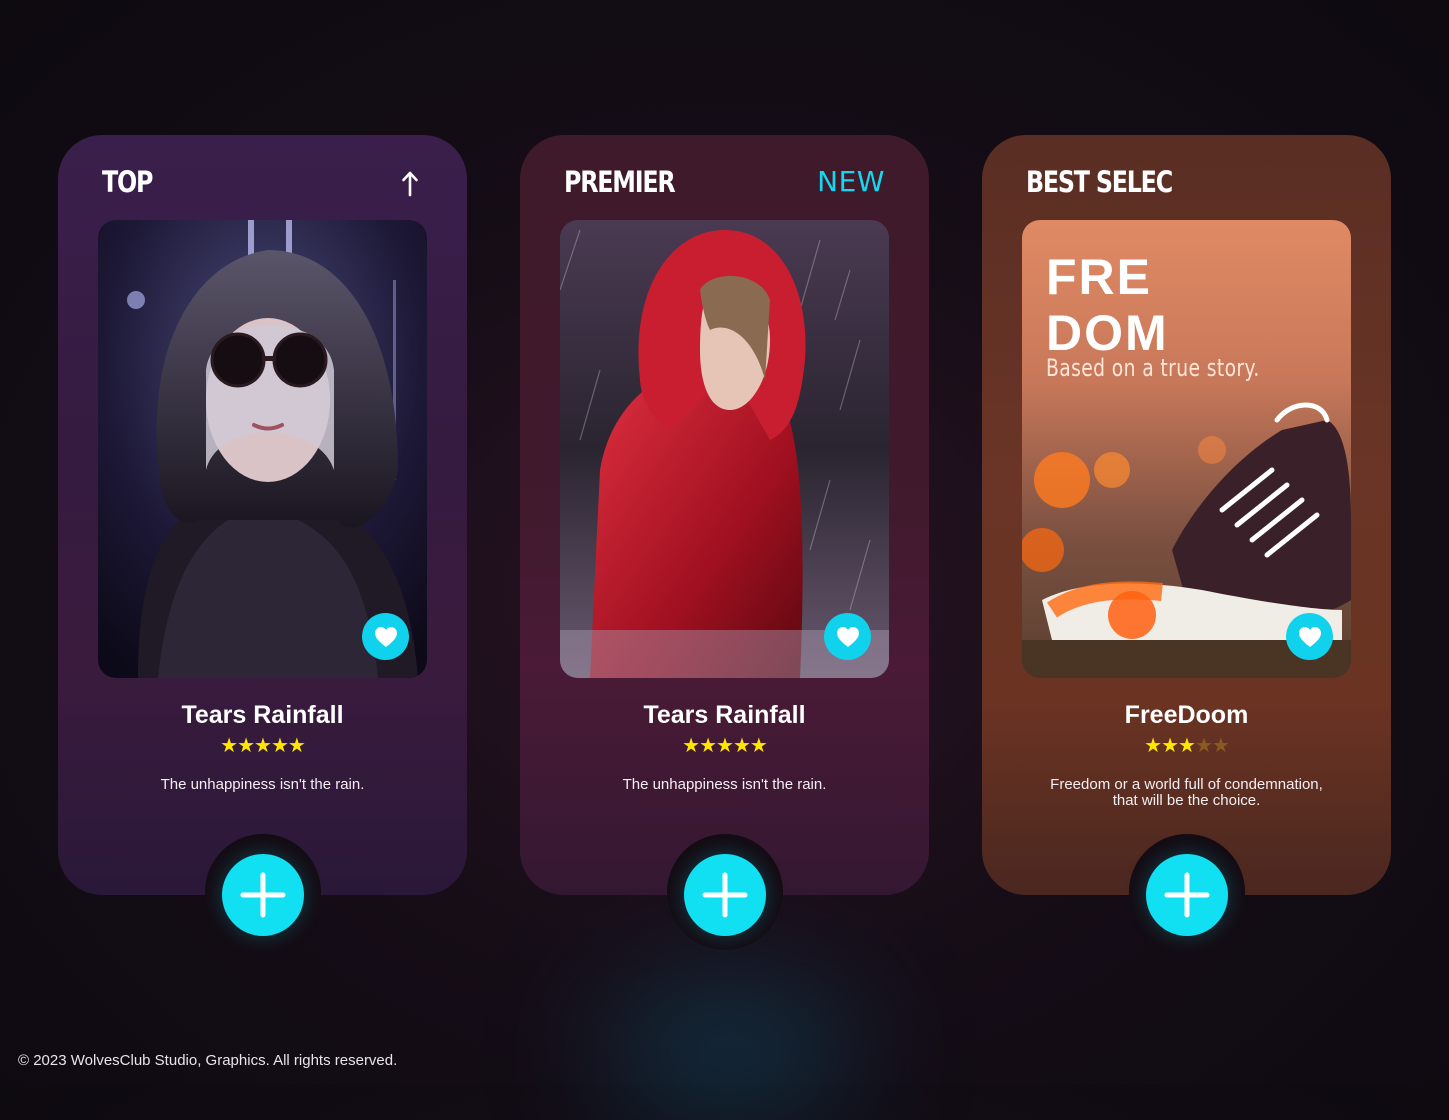 This screenshot has height=1120, width=1449. Describe the element at coordinates (1170, 745) in the screenshot. I see `rating-stars-on: ★★★` at that location.